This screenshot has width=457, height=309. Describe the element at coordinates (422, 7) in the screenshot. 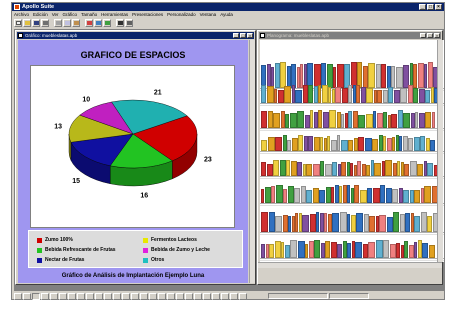

I see `minimize-button: _` at that location.